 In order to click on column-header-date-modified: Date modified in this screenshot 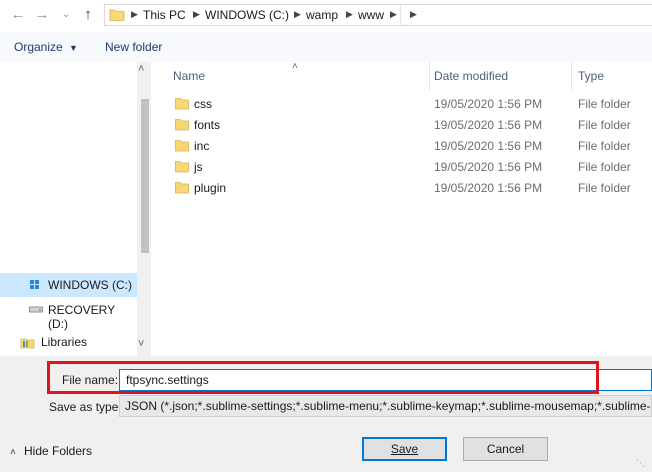, I will do `click(471, 76)`.